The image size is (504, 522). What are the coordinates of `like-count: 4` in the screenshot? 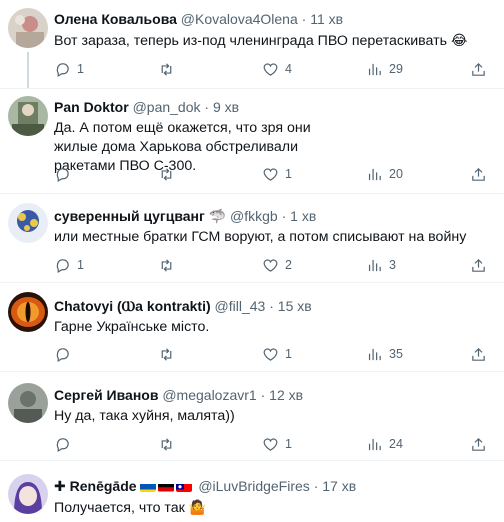 It's located at (288, 69).